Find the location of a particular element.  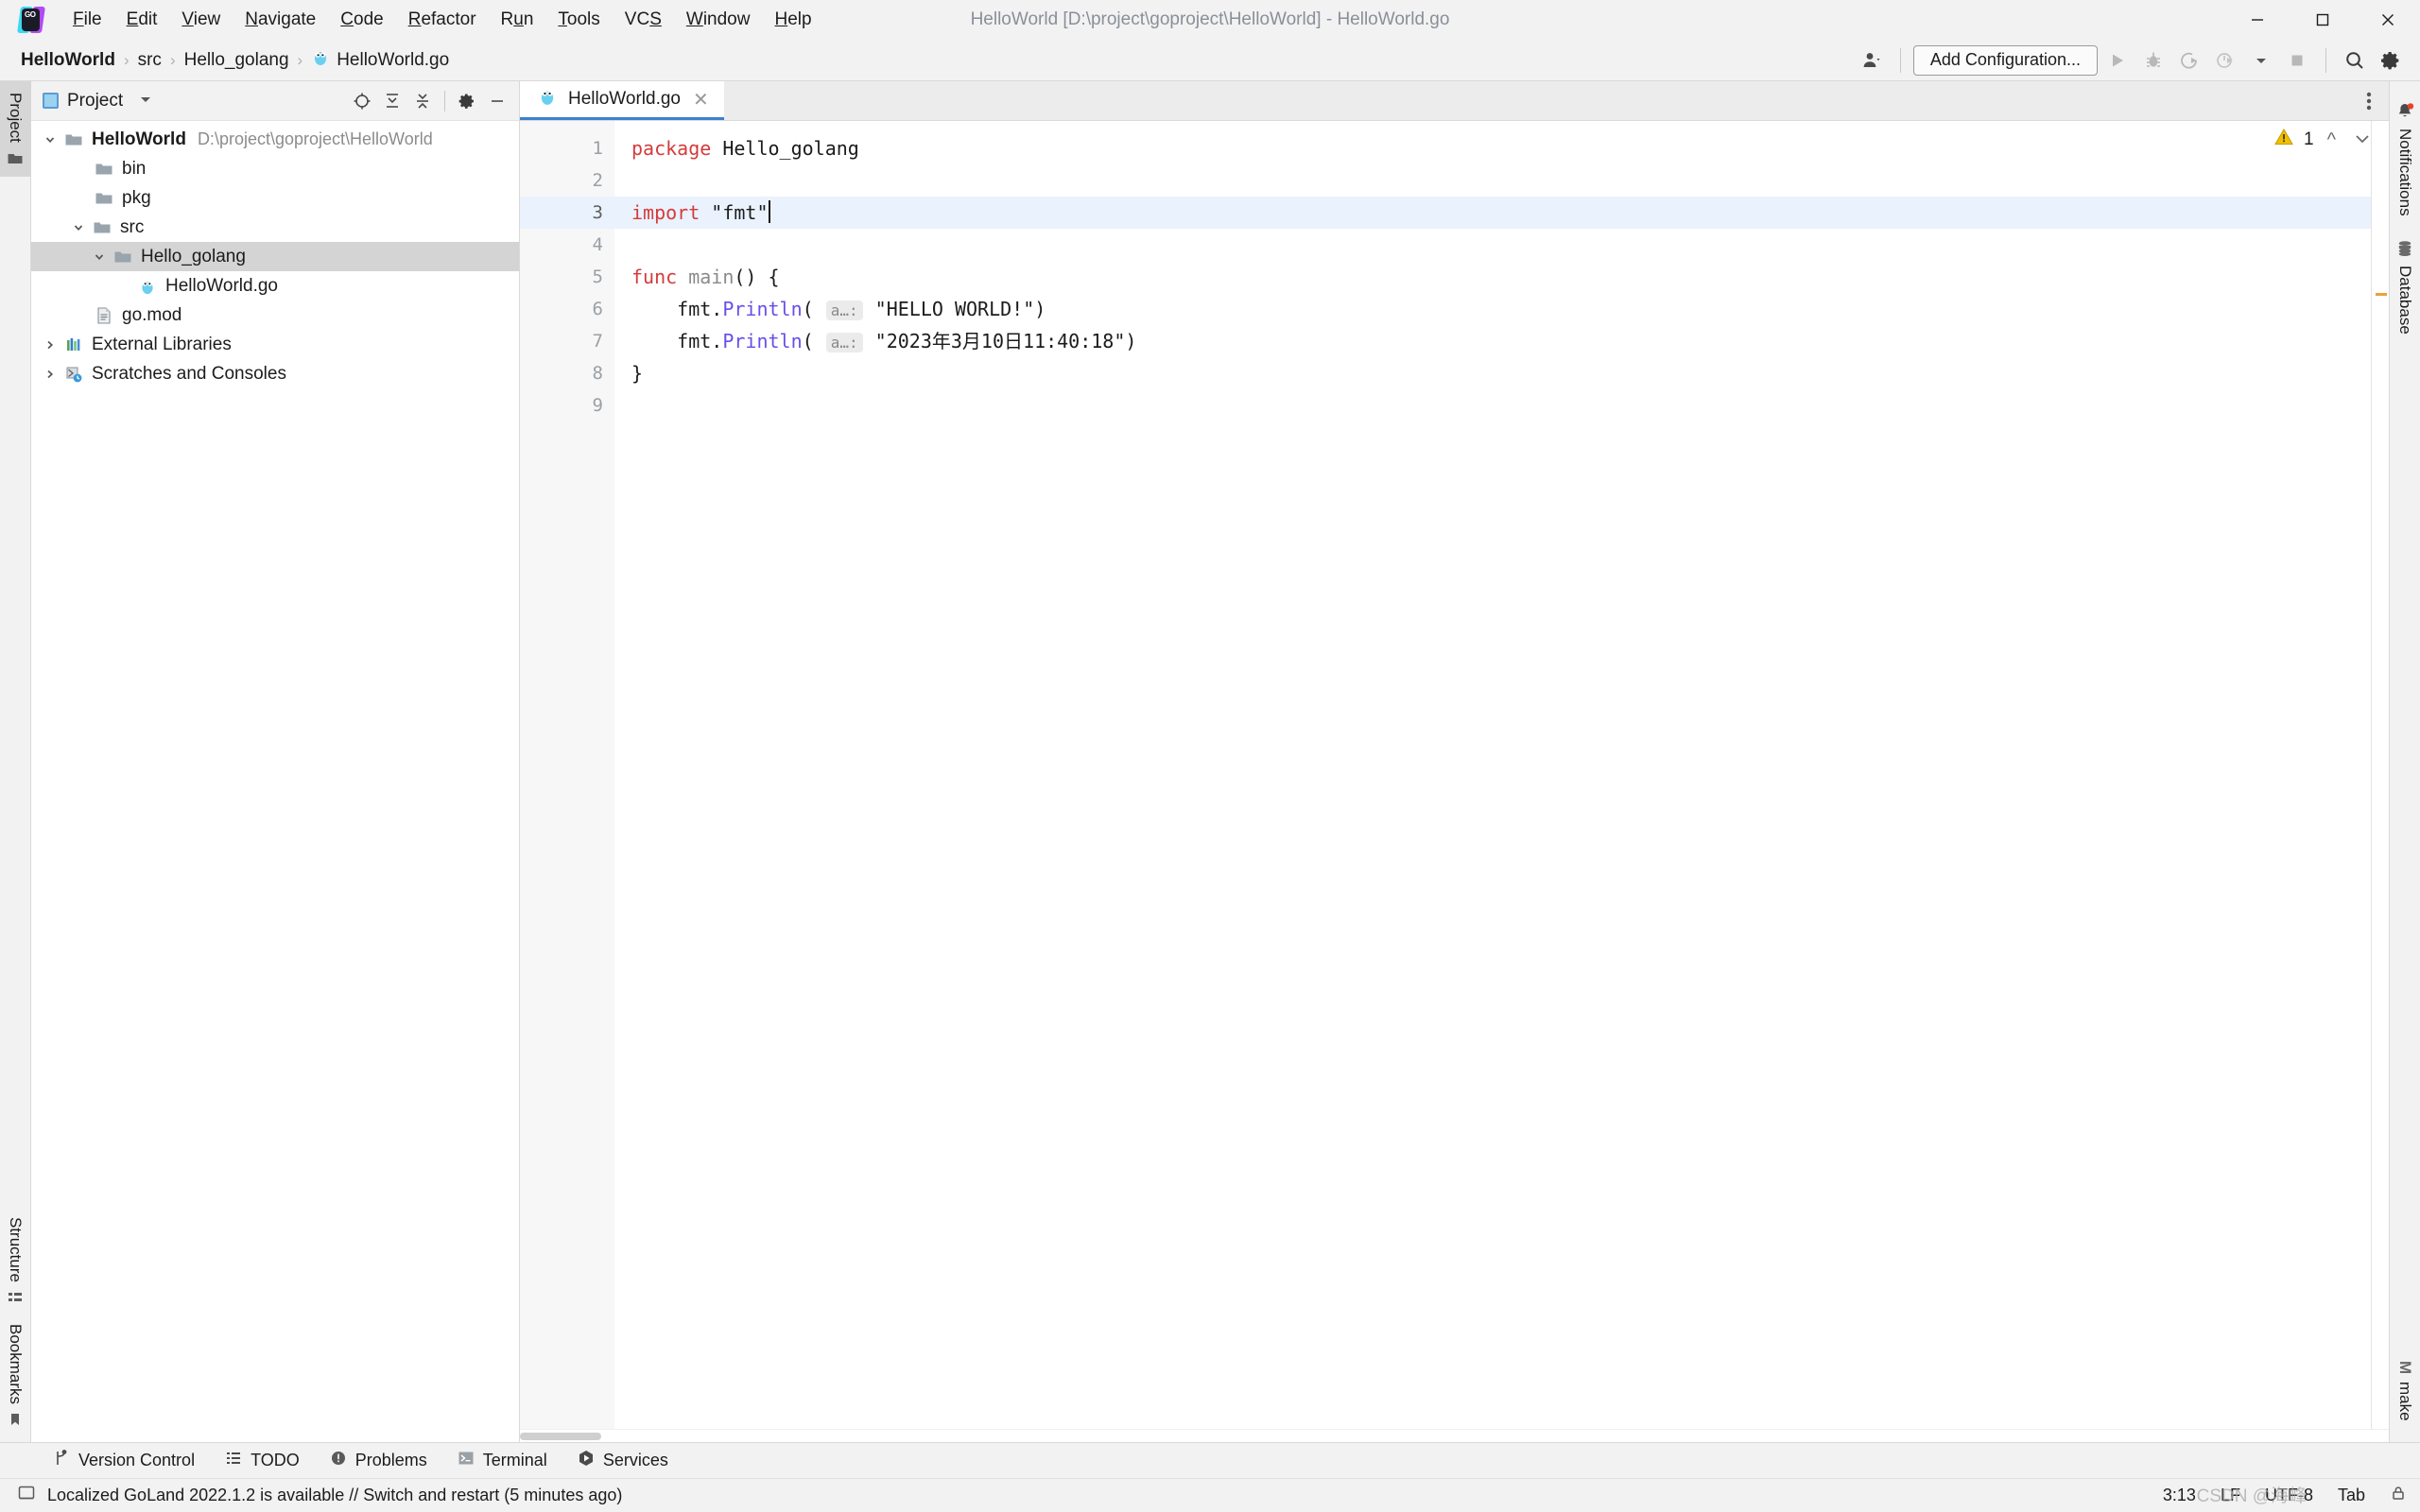

toolwindow-label: Terminal is located at coordinates (514, 1460).